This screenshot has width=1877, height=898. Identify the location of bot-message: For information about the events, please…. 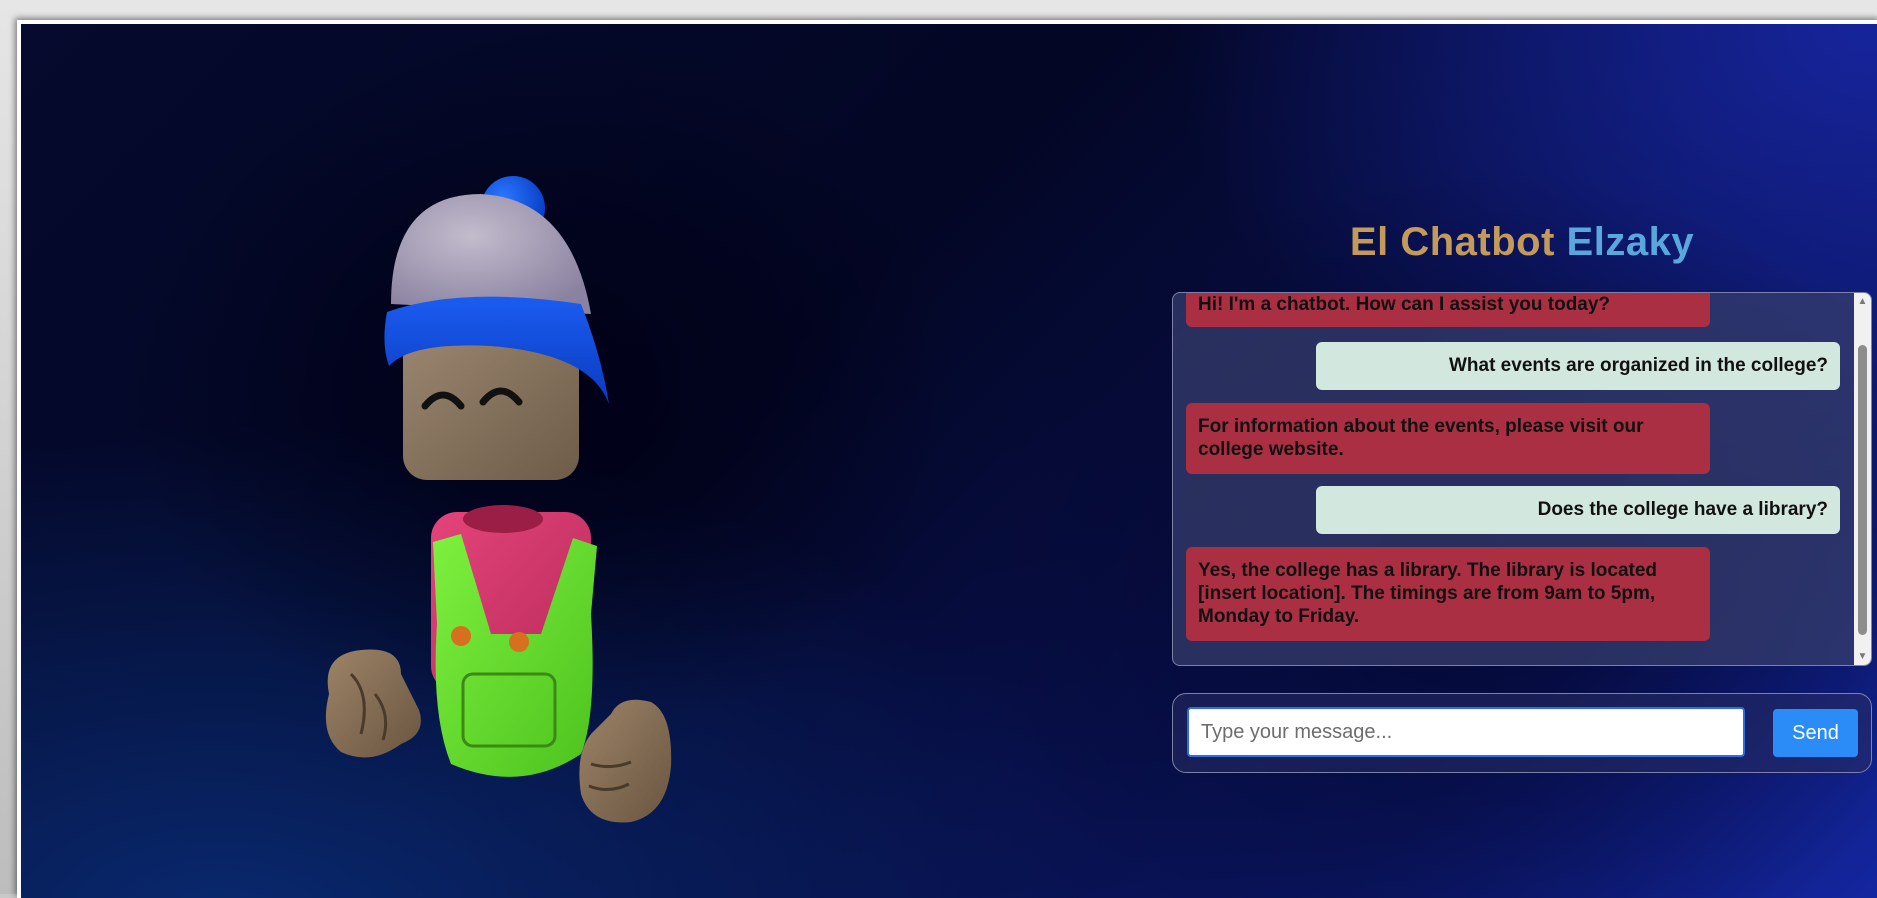
(1448, 438).